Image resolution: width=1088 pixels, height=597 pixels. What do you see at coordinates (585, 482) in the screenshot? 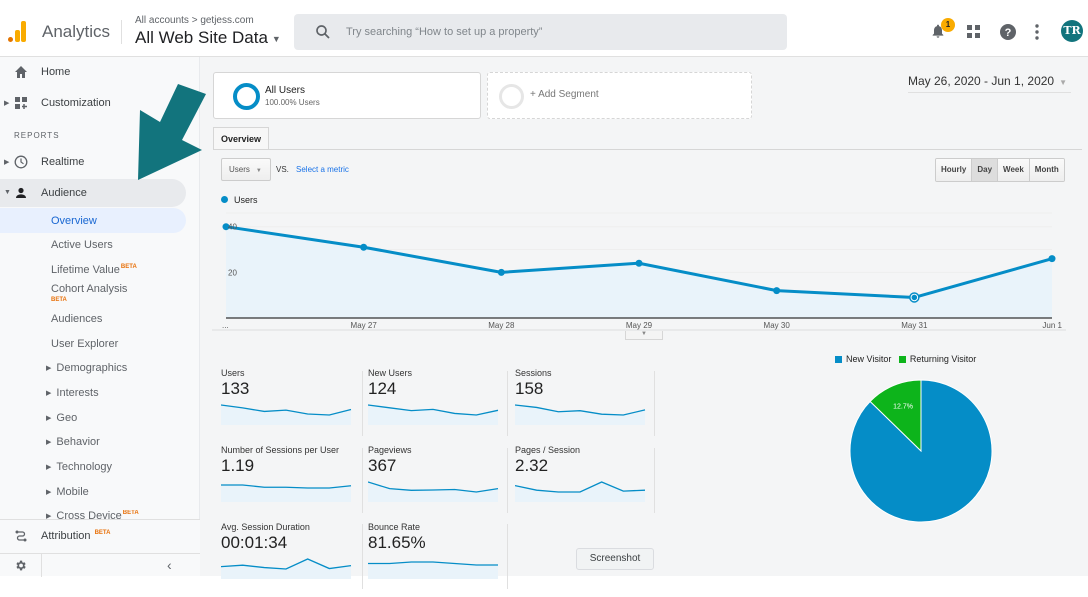
I see `kpi-tile: Pages / Session 2.32` at bounding box center [585, 482].